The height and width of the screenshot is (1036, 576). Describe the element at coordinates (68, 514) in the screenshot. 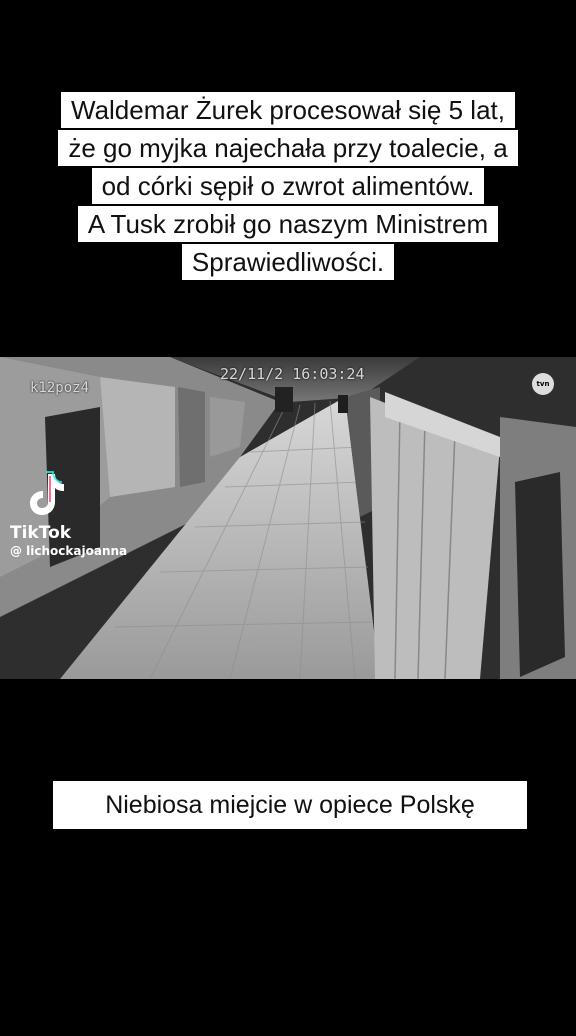

I see `tiktok-watermark: TikTok @ lichockajoanna` at that location.